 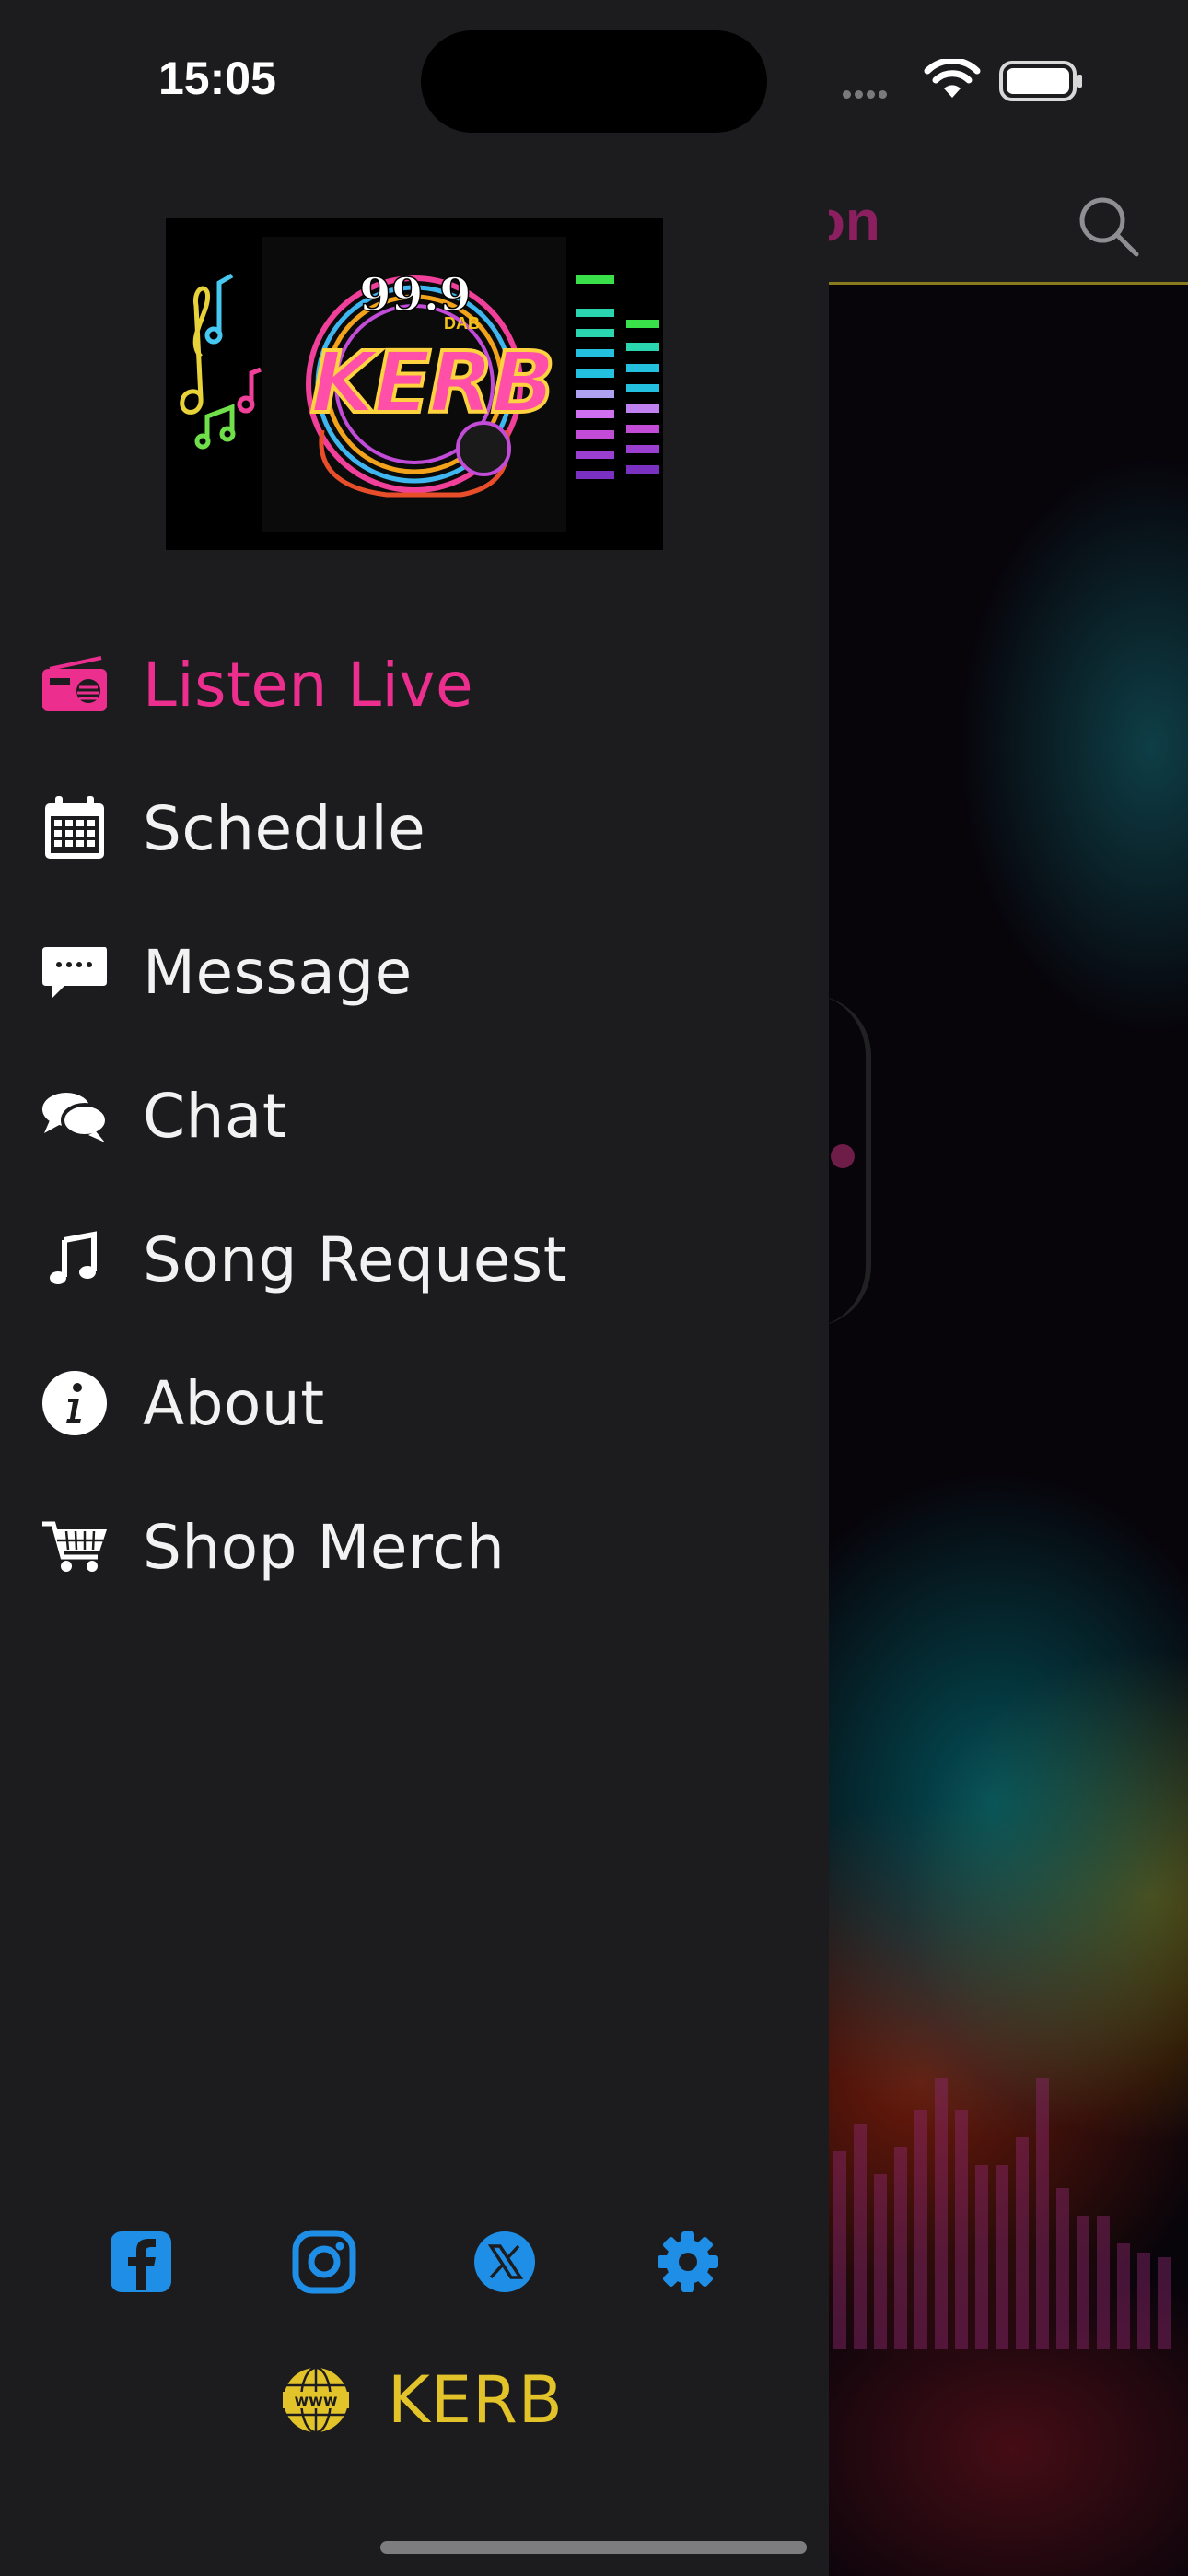 I want to click on instagram-icon, so click(x=324, y=2262).